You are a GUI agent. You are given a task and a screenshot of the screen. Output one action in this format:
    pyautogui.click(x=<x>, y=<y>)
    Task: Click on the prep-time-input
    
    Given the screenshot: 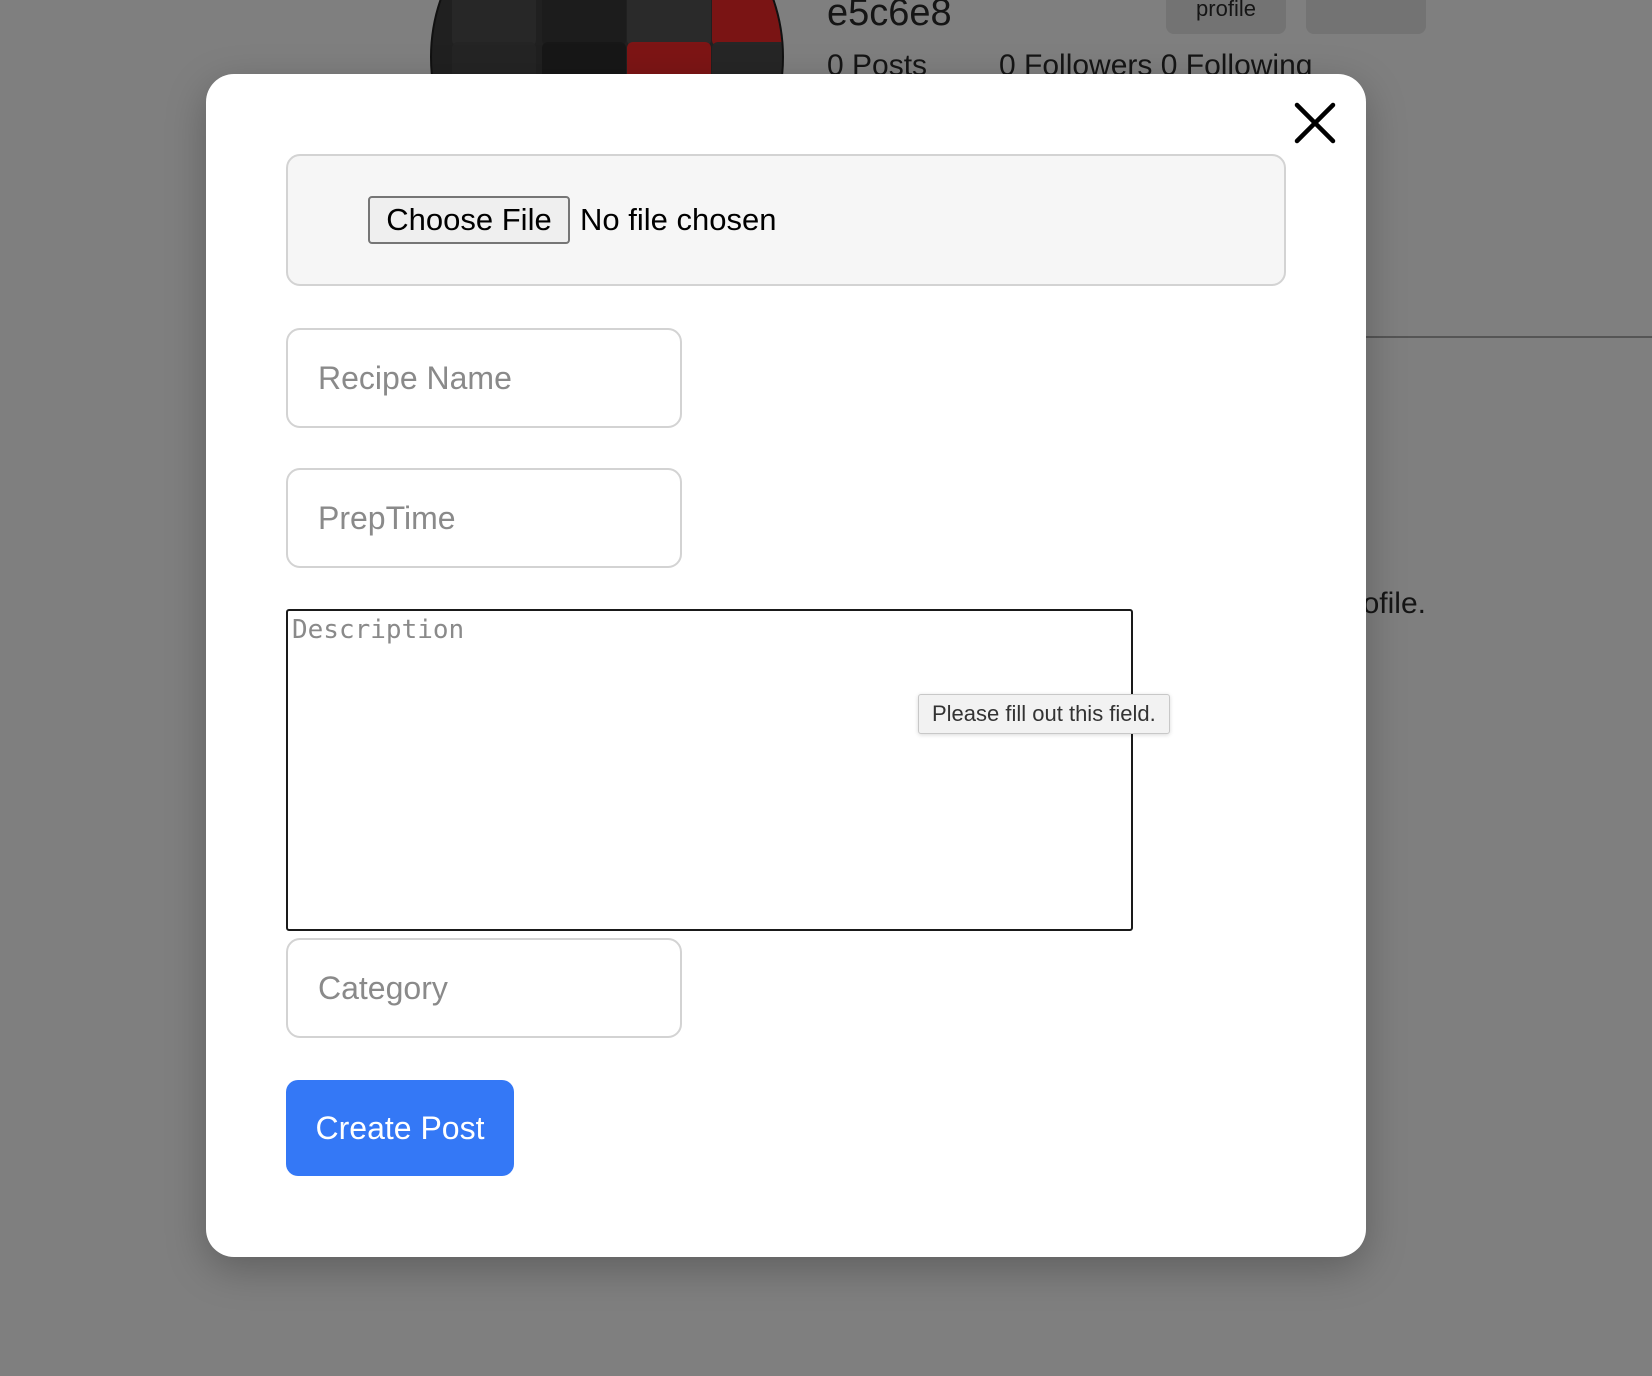 What is the action you would take?
    pyautogui.click(x=484, y=518)
    